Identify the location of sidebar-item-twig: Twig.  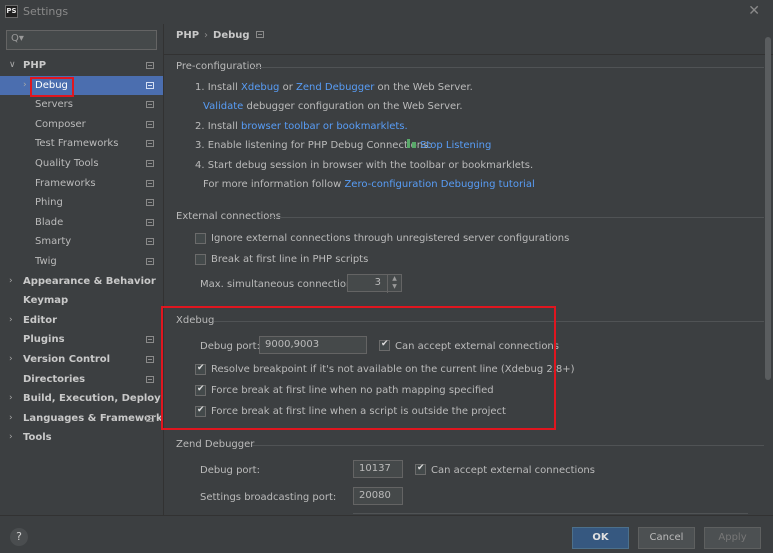
(81, 261).